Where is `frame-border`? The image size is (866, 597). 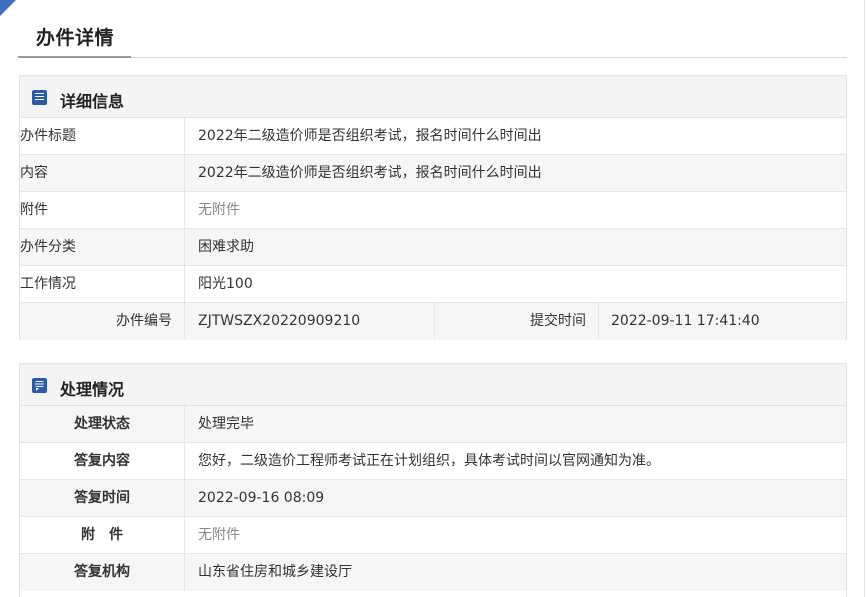
frame-border is located at coordinates (864, 298).